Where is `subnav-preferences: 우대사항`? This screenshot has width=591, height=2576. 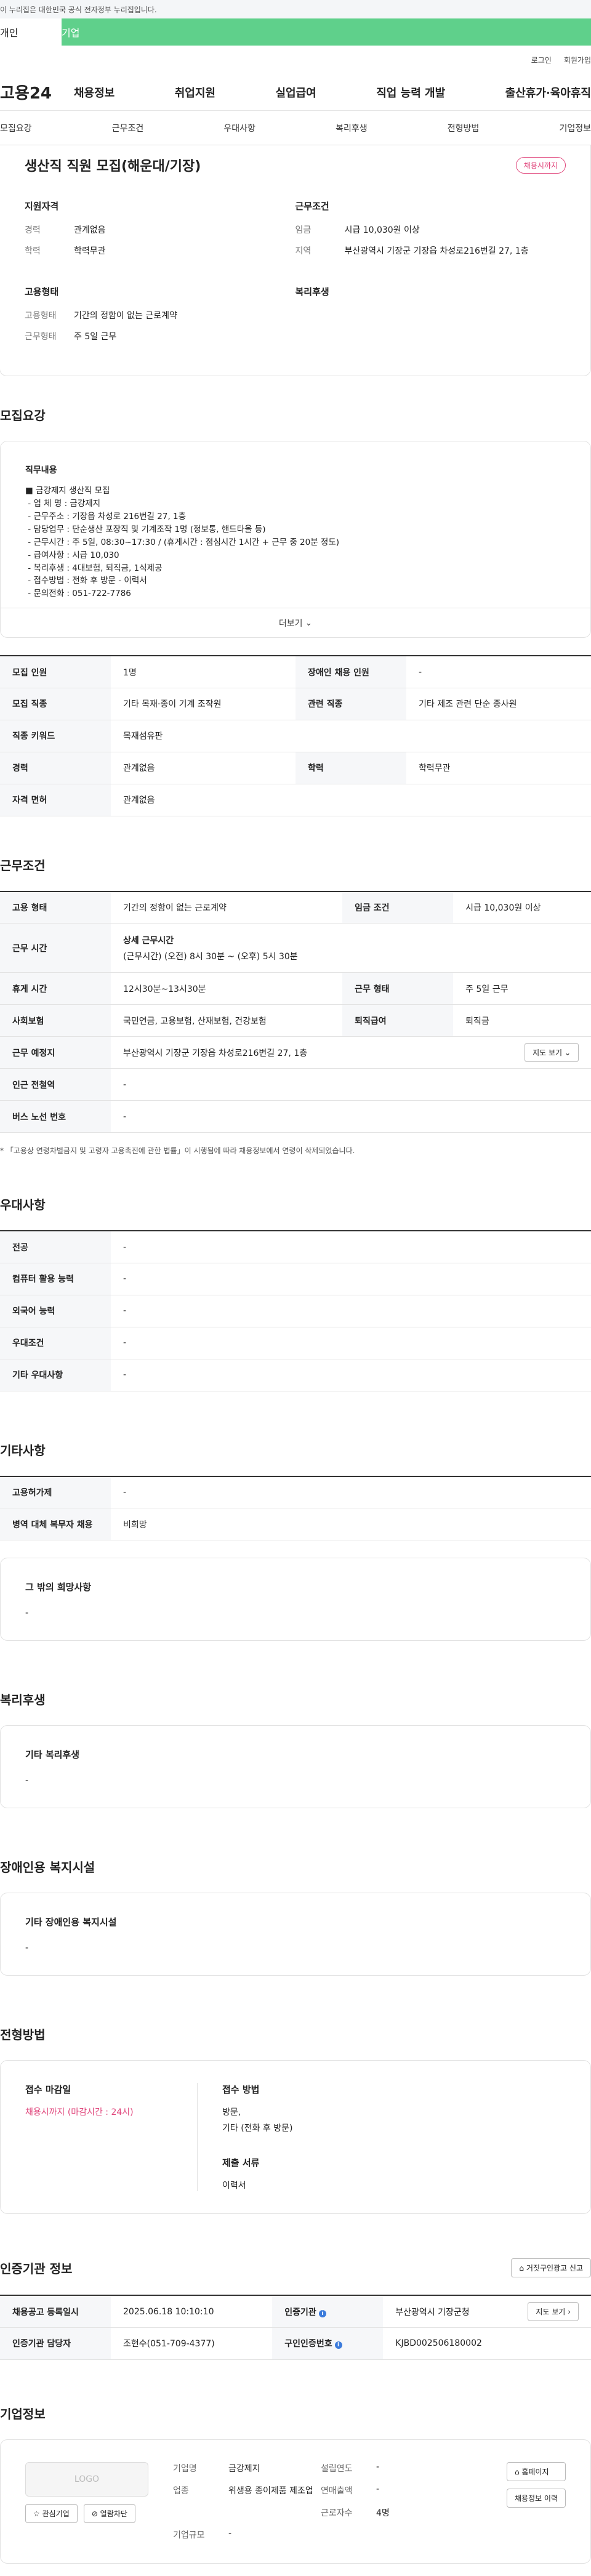
subnav-preferences: 우대사항 is located at coordinates (239, 128).